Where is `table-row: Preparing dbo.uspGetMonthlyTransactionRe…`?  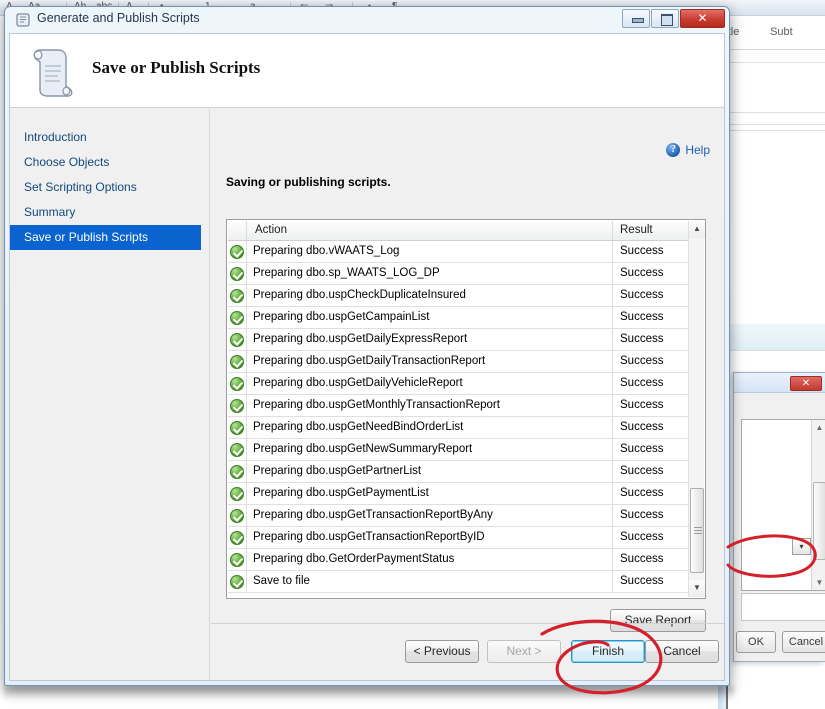 table-row: Preparing dbo.uspGetMonthlyTransactionRe… is located at coordinates (458, 406).